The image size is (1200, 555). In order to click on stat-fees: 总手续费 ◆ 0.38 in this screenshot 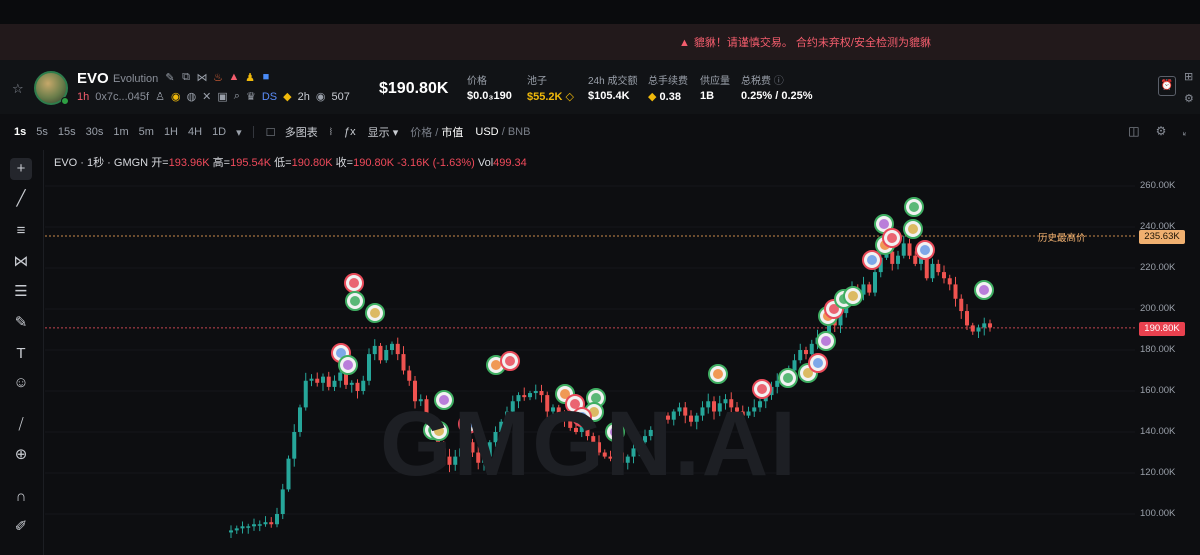, I will do `click(668, 89)`.